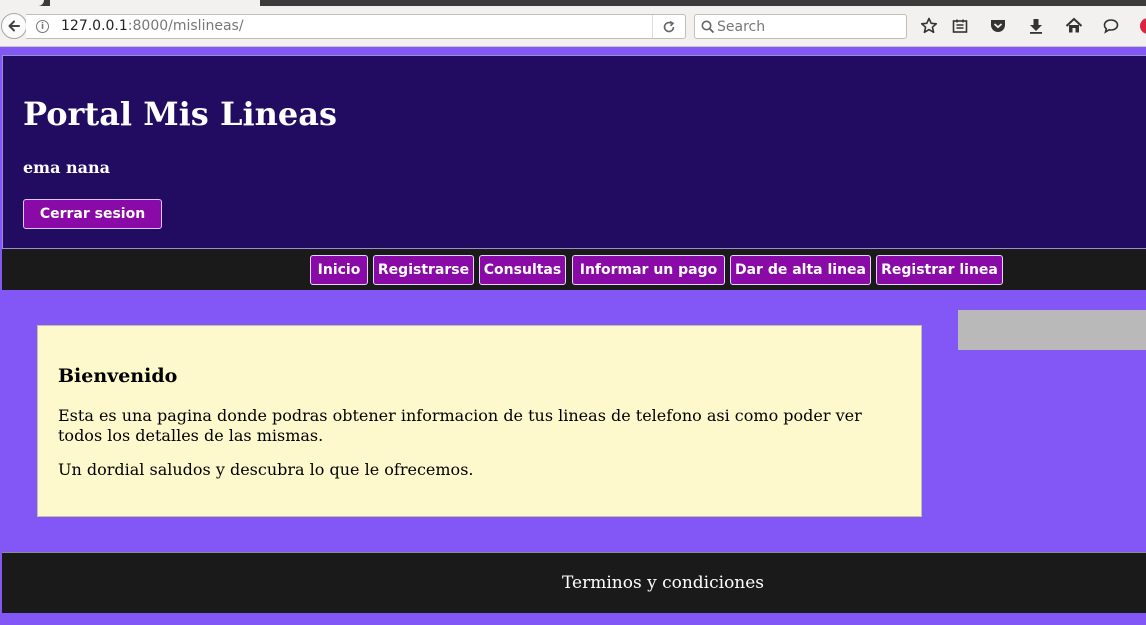  I want to click on addon-button, so click(1142, 26).